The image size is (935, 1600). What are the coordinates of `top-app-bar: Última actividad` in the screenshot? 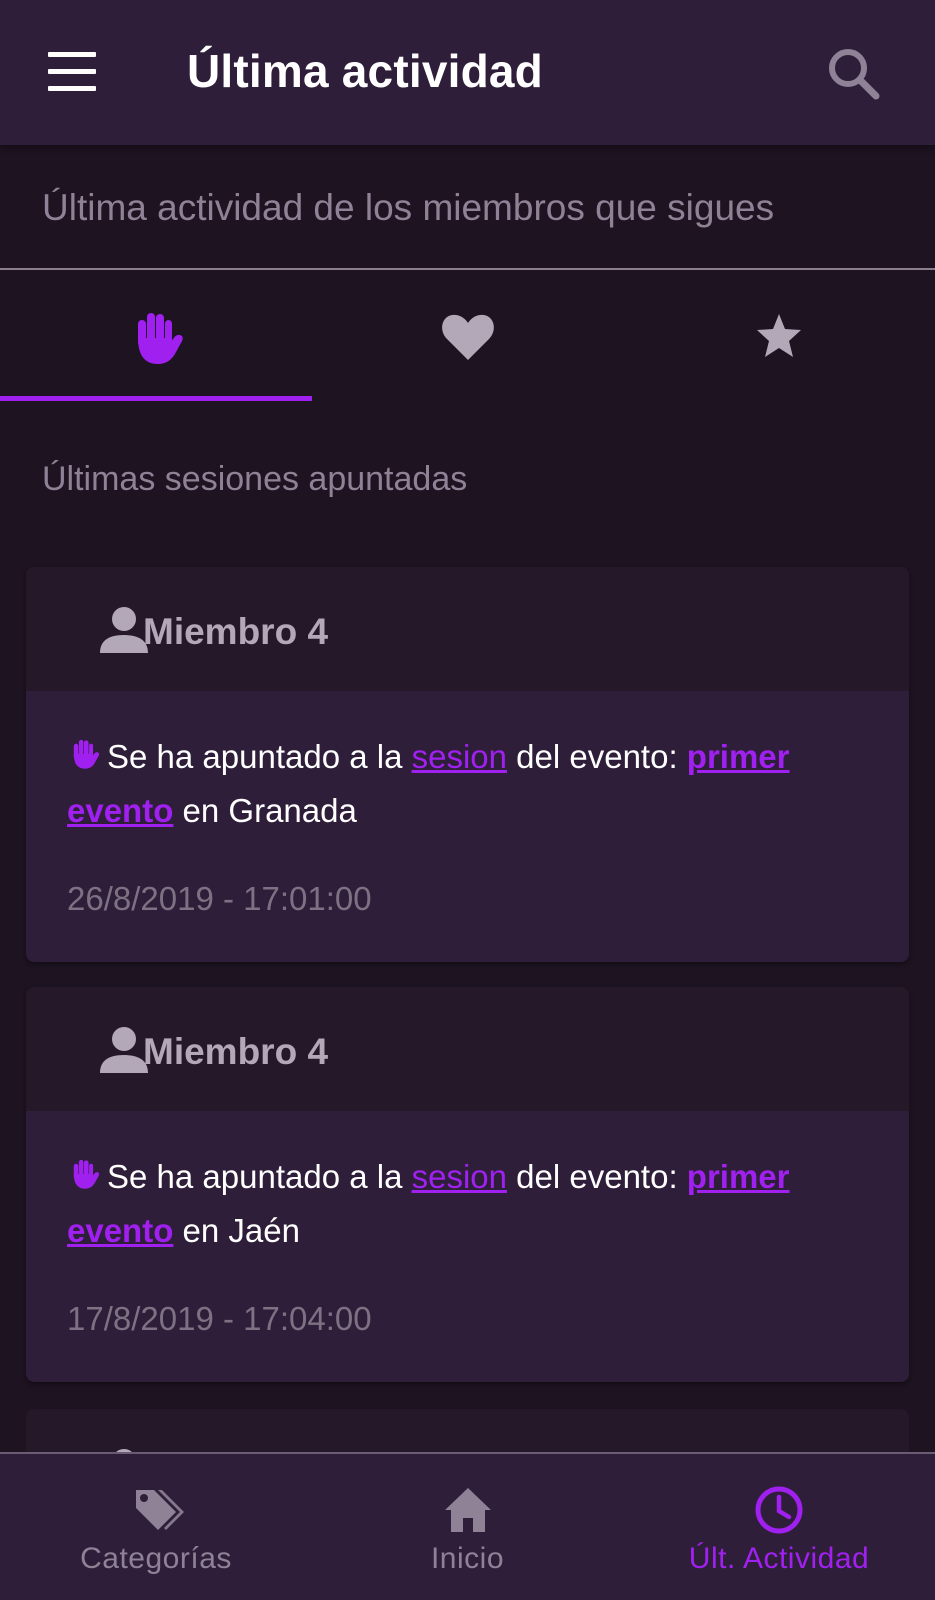 It's located at (467, 72).